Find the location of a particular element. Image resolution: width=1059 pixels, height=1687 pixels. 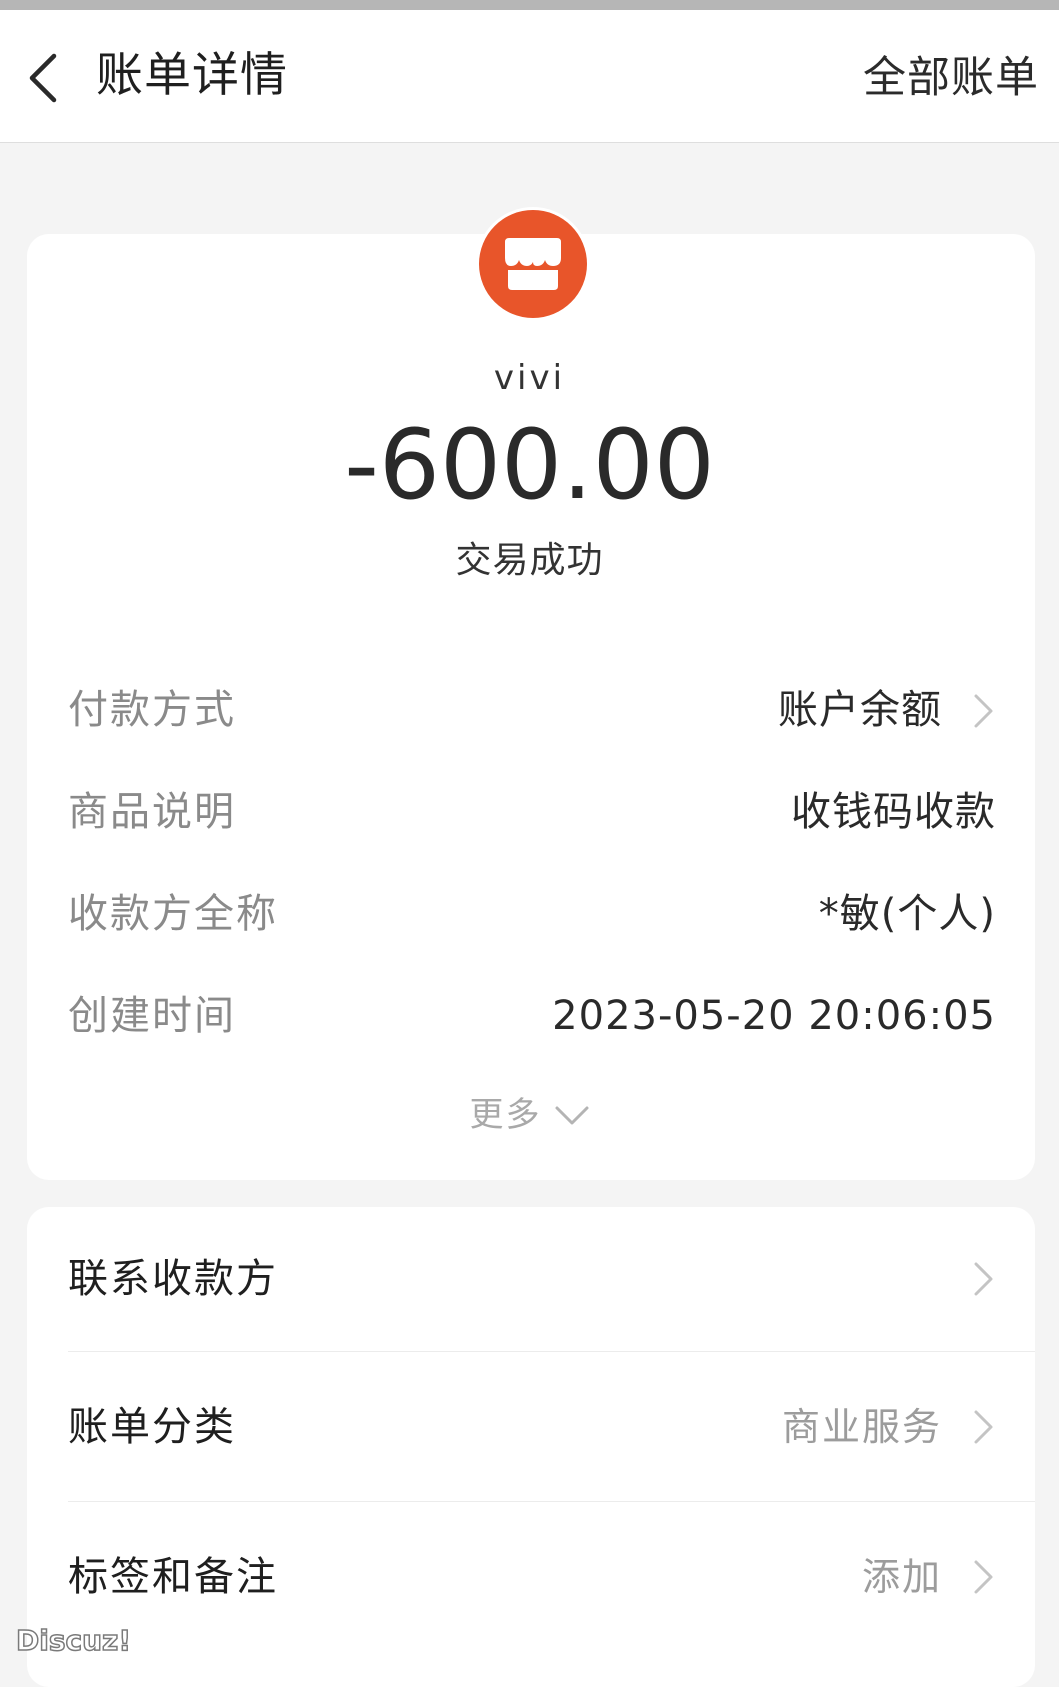

more-label: 更多 is located at coordinates (505, 1115).